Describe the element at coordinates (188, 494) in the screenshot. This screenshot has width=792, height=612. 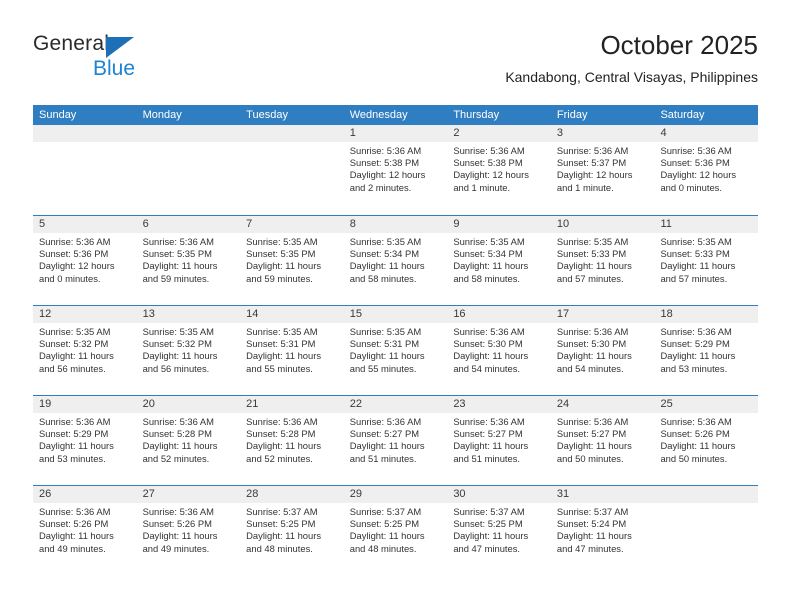
I see `day-number: 27` at that location.